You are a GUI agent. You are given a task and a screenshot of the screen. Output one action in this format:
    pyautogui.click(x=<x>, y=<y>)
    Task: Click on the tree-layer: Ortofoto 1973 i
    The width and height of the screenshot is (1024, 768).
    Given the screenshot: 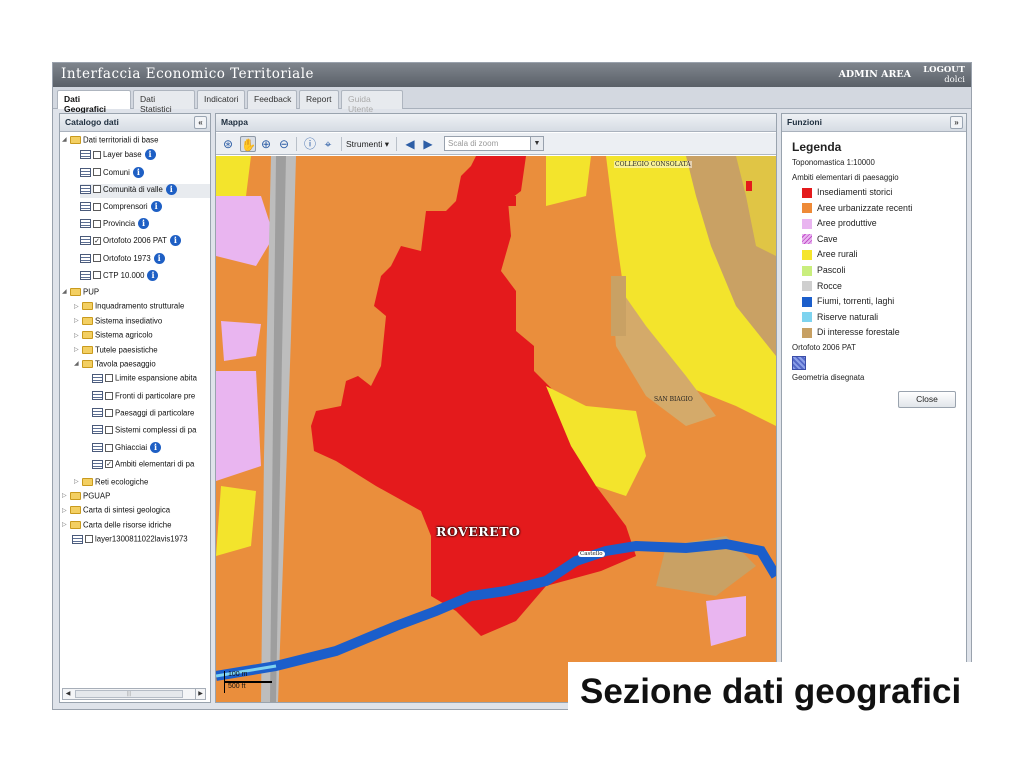 What is the action you would take?
    pyautogui.click(x=145, y=259)
    